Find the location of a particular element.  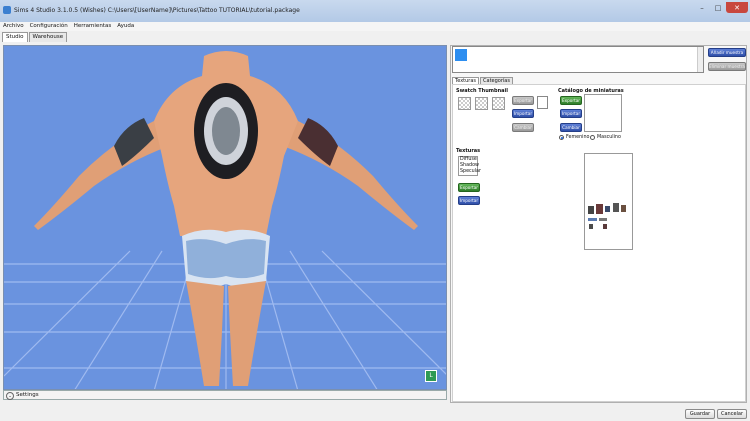

main-tabs: Studio Warehouse is located at coordinates (35, 37).